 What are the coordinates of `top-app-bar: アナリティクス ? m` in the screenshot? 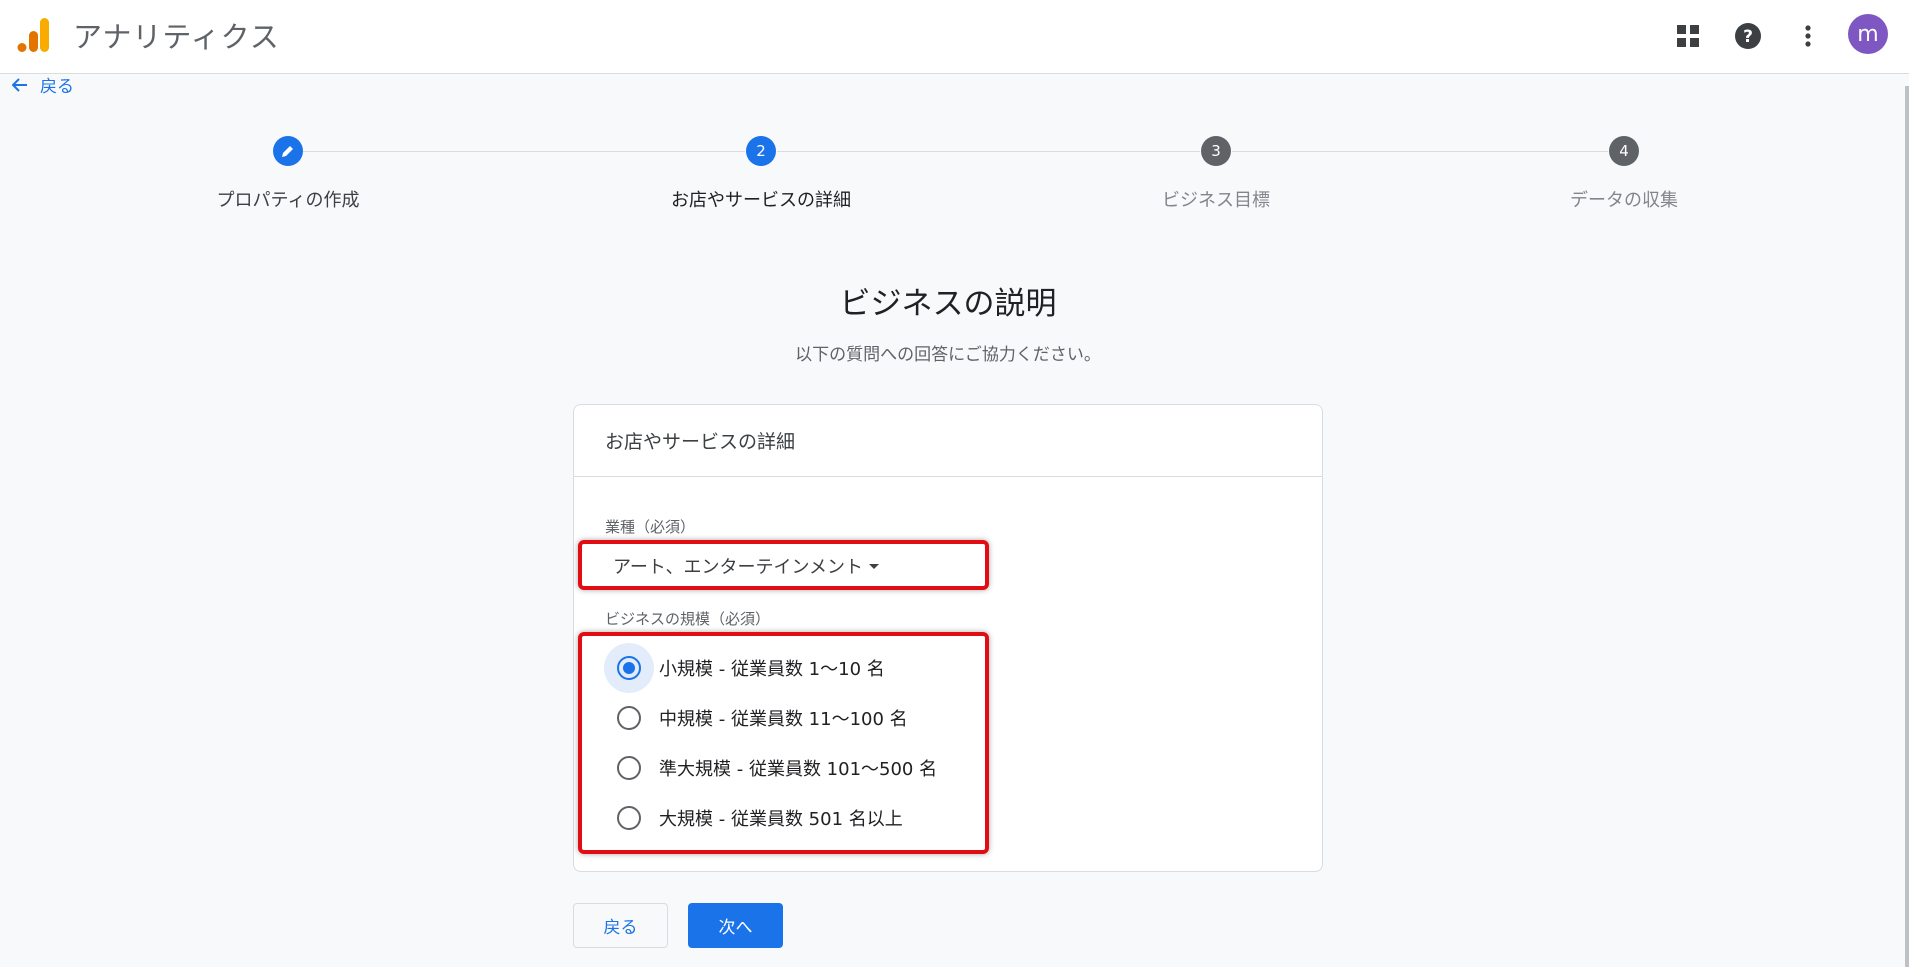 It's located at (954, 37).